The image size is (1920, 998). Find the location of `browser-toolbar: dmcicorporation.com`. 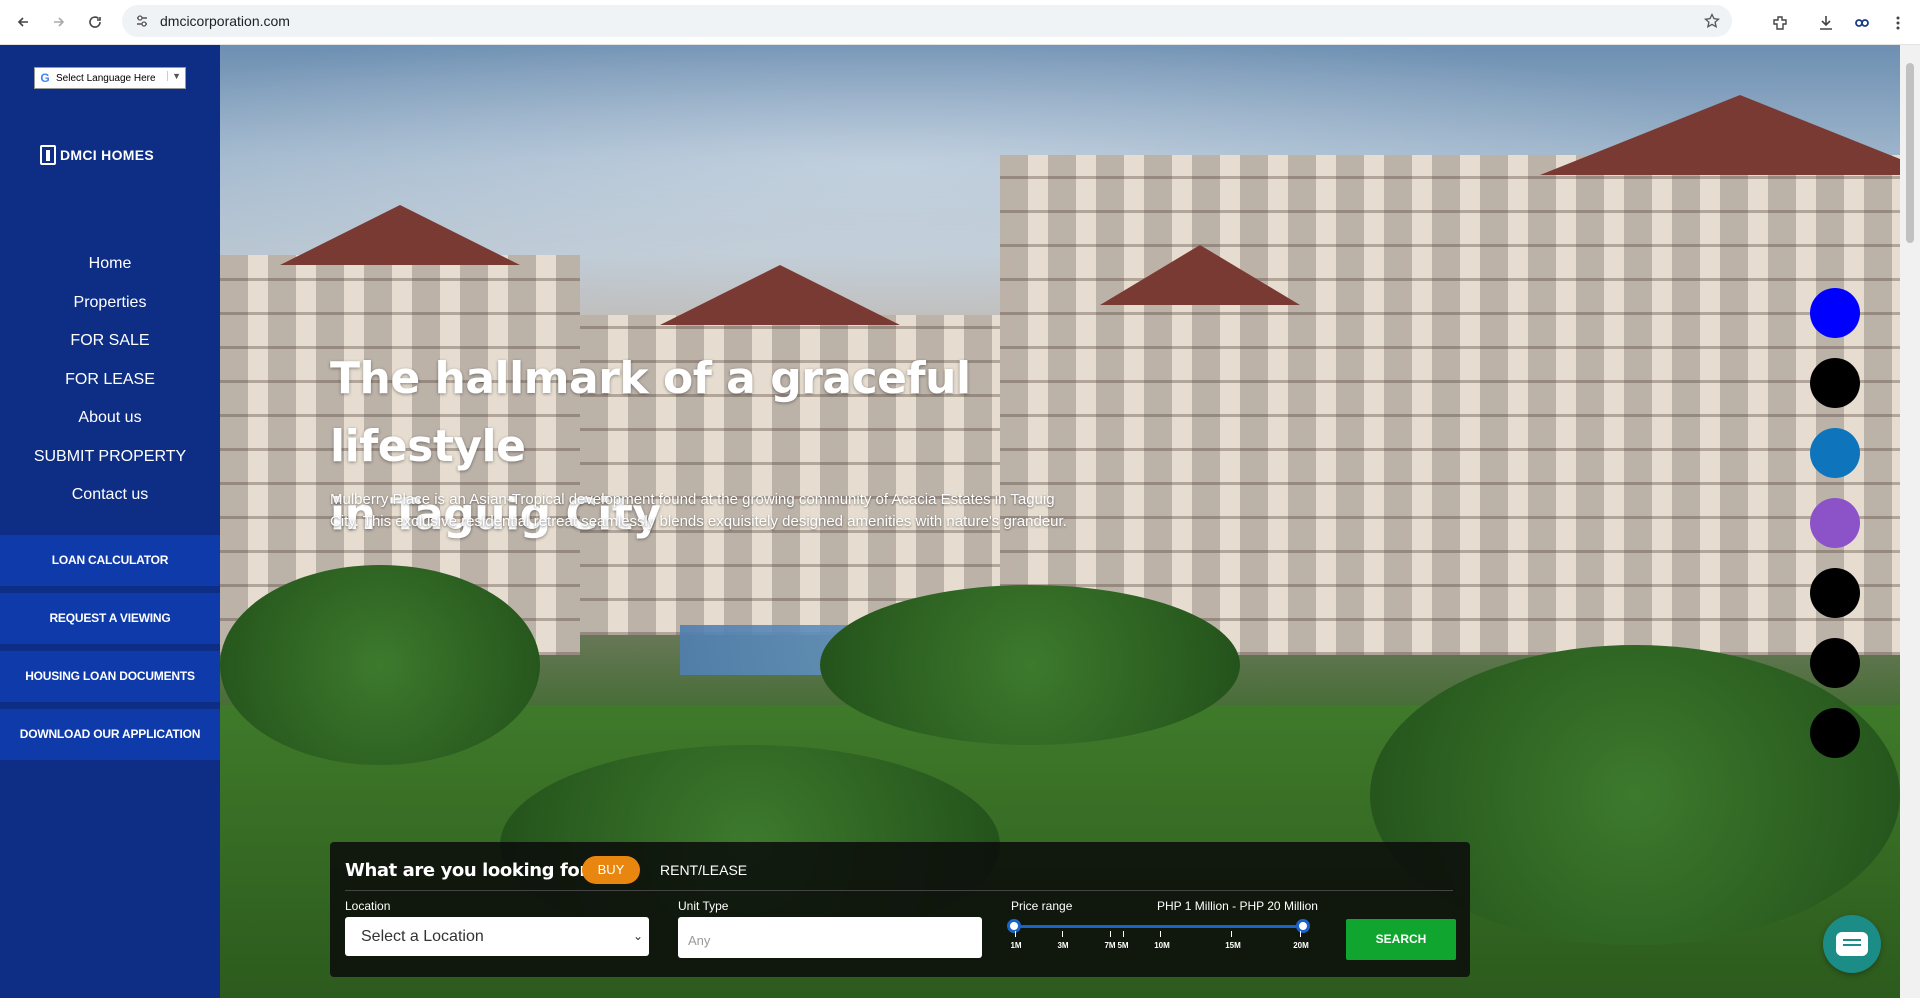

browser-toolbar: dmcicorporation.com is located at coordinates (960, 22).